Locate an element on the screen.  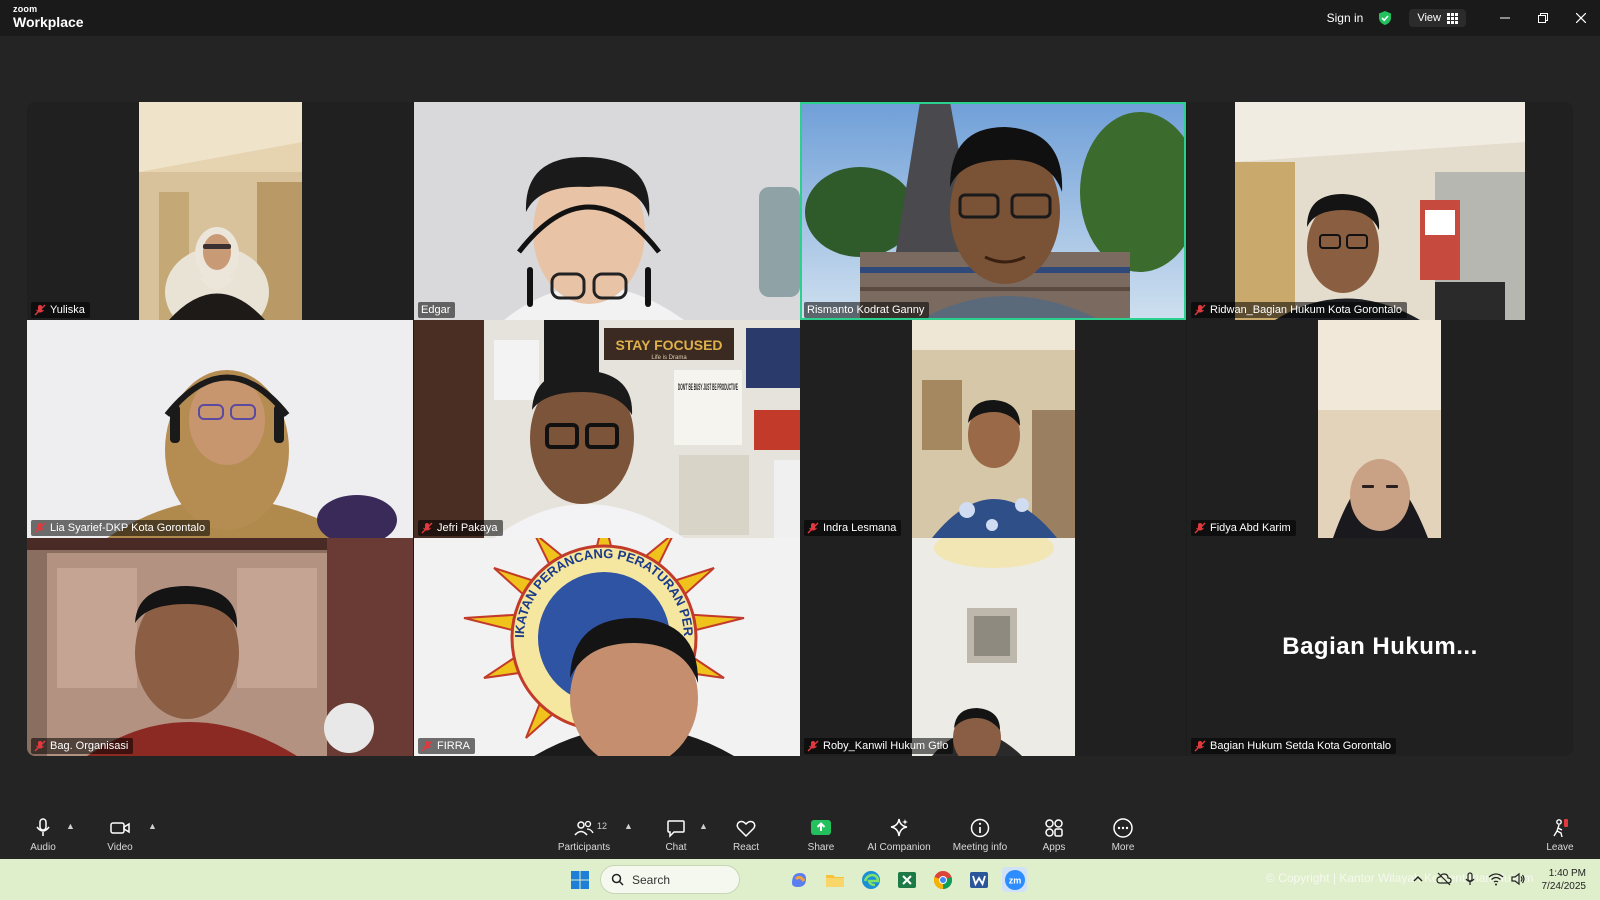
leave-button: Leave is located at coordinates (1560, 833).